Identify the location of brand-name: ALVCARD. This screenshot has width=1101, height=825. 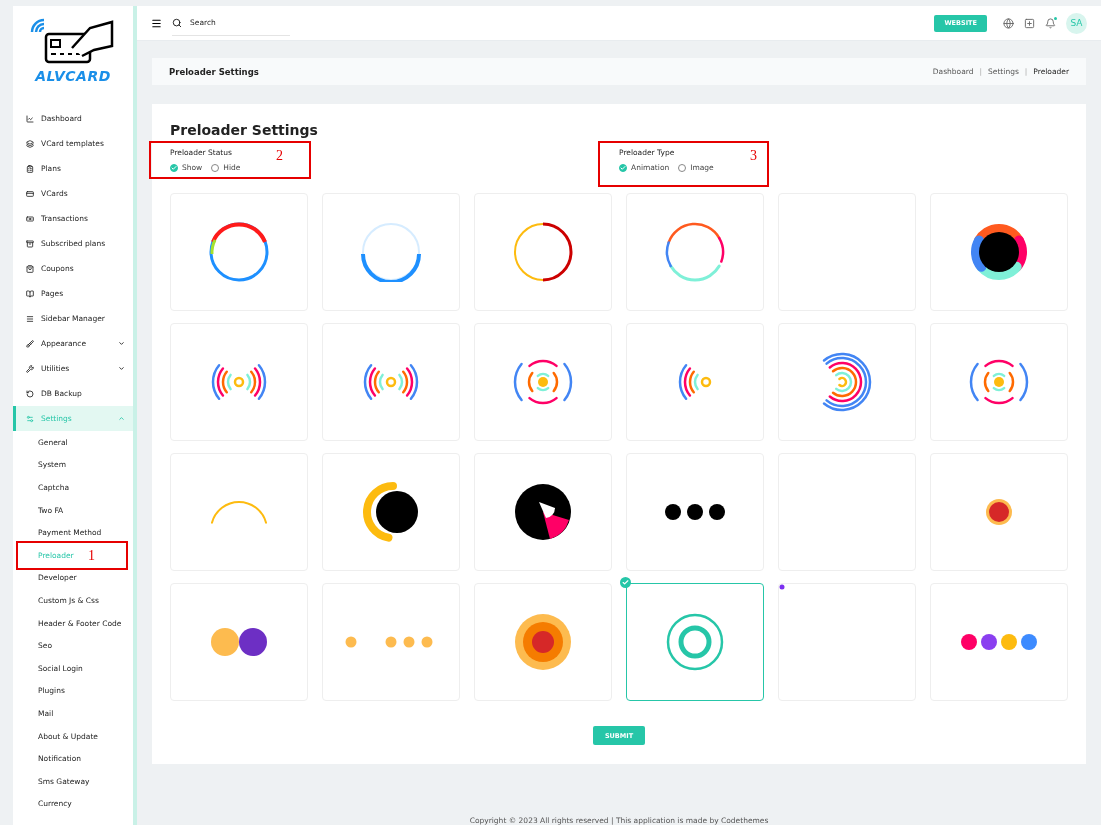
(73, 76).